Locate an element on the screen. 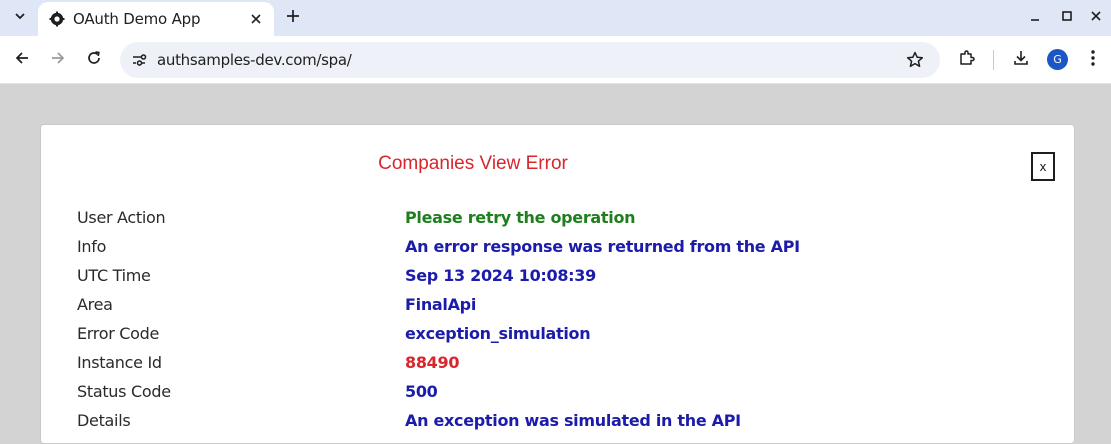 The width and height of the screenshot is (1111, 444). url-text: authsamples-dev.com/spa/ is located at coordinates (254, 60).